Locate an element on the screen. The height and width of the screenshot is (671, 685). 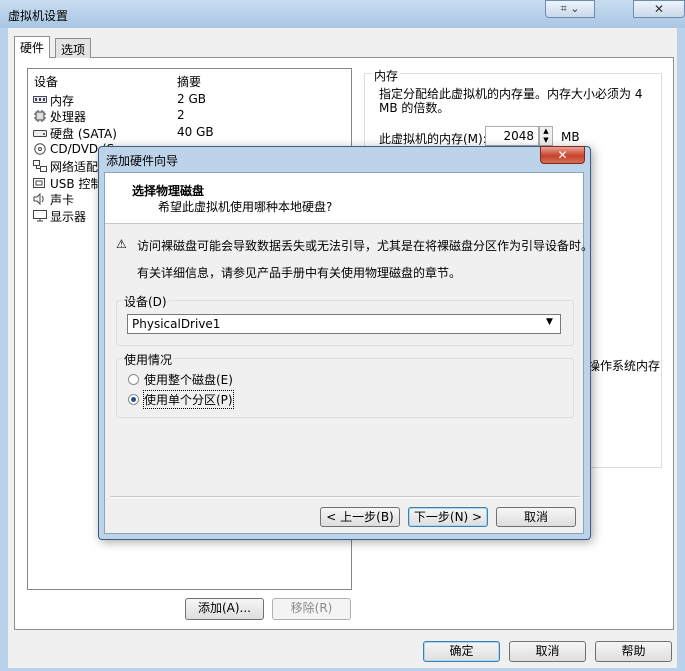
usage-group-label: 使用情况 is located at coordinates (148, 359).